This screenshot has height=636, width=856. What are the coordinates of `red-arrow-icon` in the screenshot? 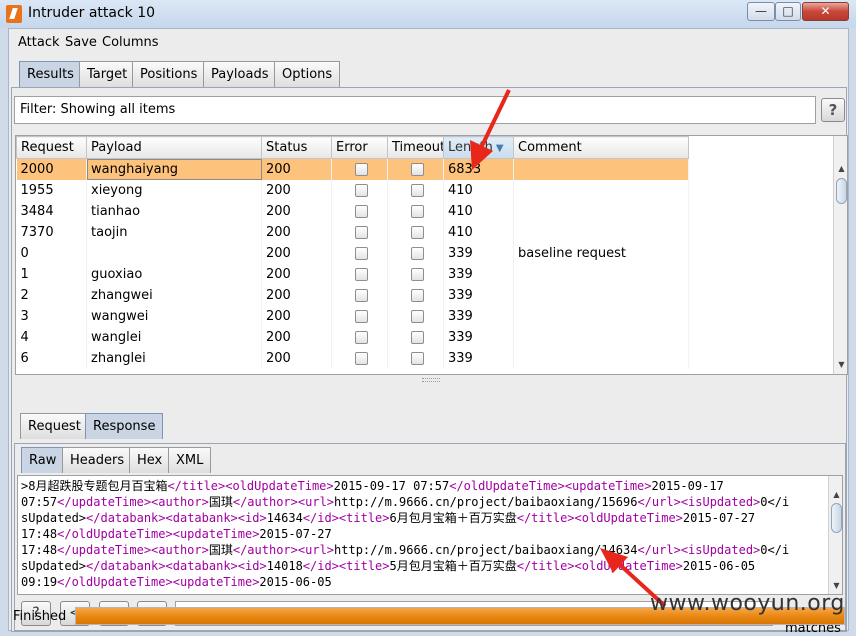 It's located at (490, 129).